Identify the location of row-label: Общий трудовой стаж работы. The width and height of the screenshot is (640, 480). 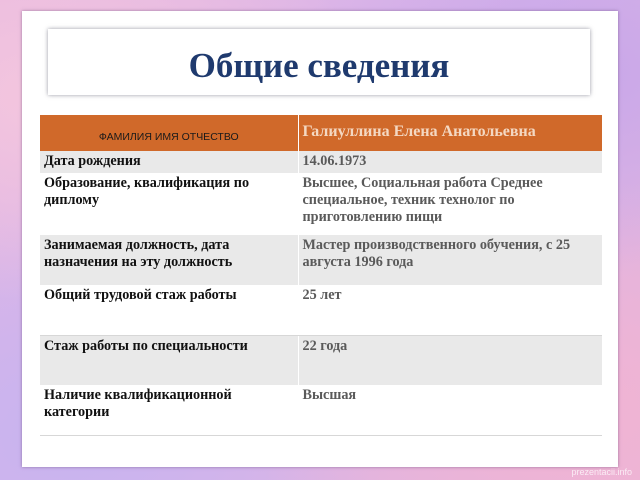
(169, 310).